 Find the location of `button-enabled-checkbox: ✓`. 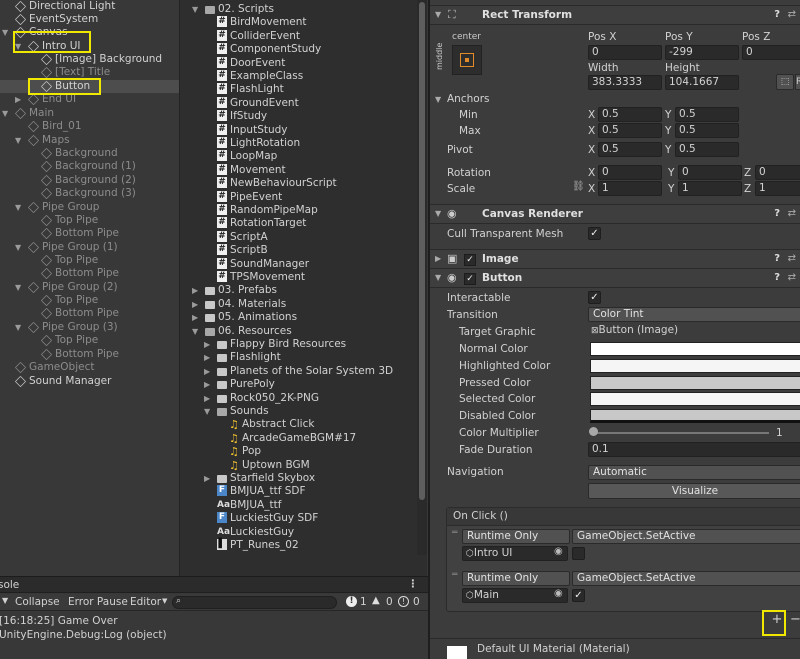

button-enabled-checkbox: ✓ is located at coordinates (470, 279).